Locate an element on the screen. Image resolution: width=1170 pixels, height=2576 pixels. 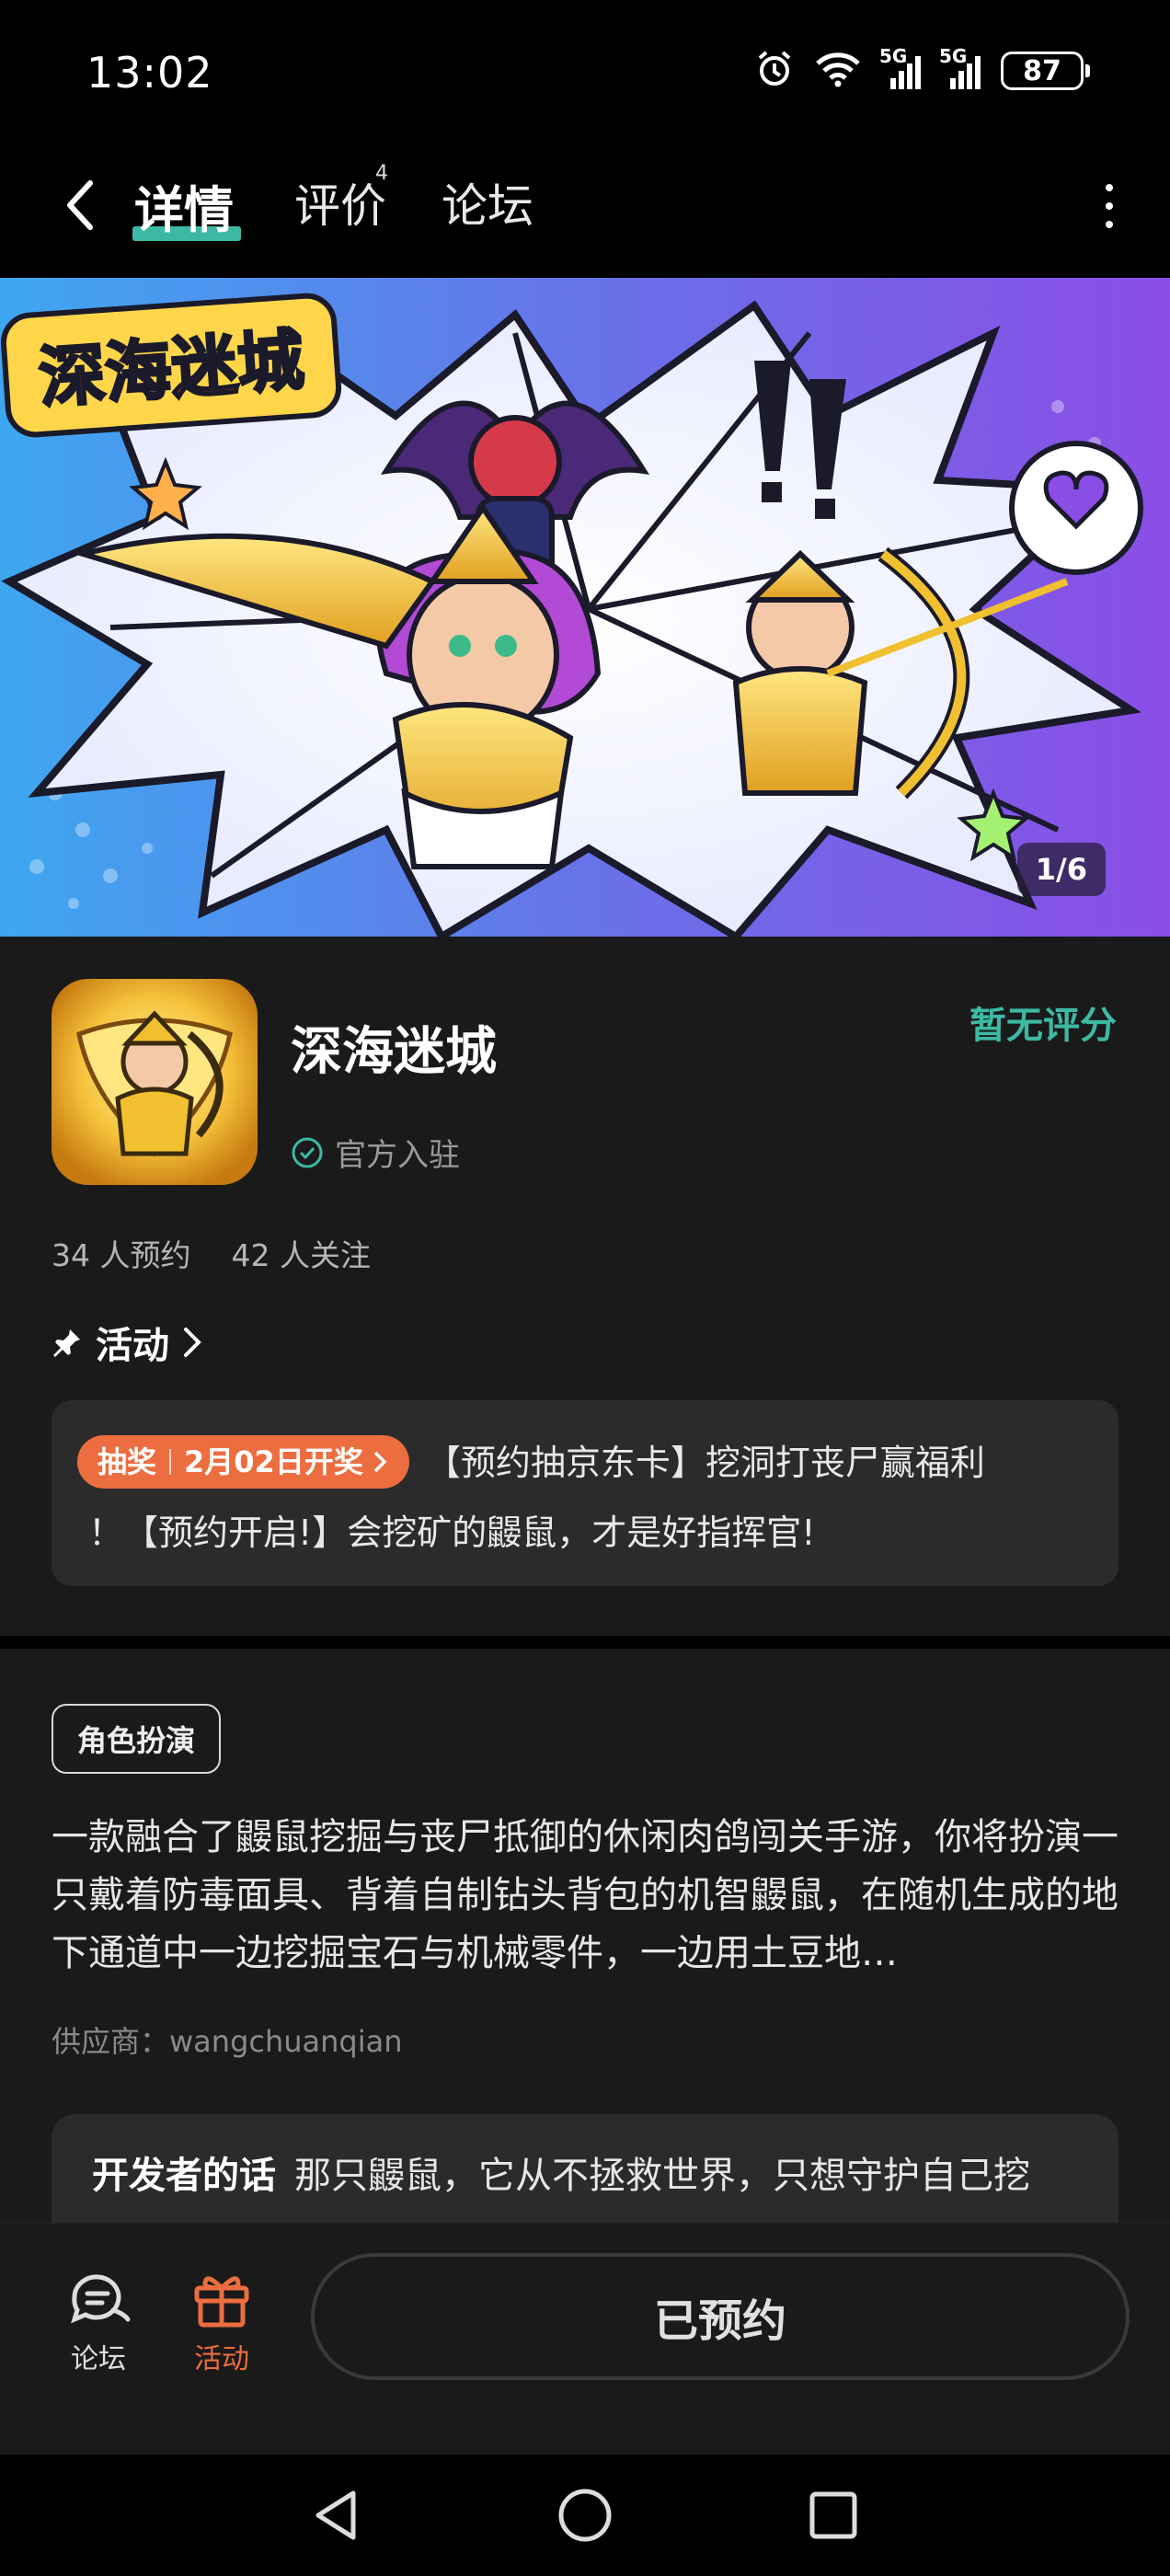
developer-note-text: 那只鼹鼠，它从不拯救世界，只想守护自己挖 is located at coordinates (662, 2176).